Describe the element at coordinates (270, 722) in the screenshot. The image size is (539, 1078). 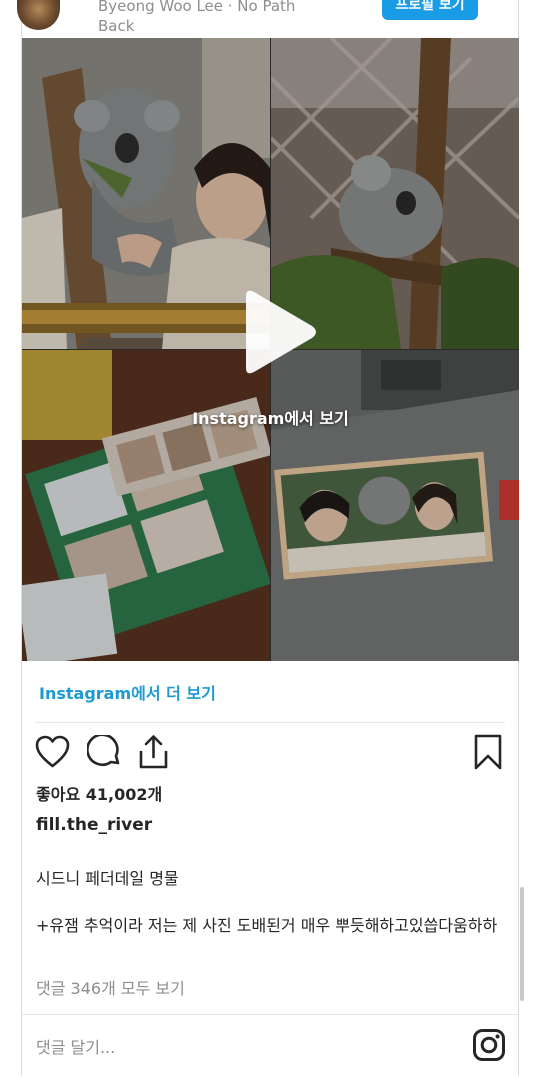
I see `divider` at that location.